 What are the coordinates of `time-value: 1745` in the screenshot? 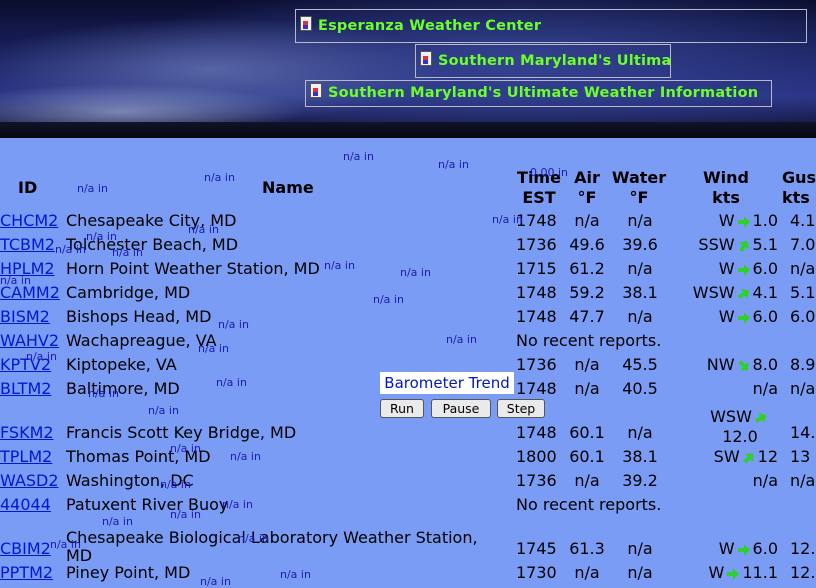 It's located at (536, 548).